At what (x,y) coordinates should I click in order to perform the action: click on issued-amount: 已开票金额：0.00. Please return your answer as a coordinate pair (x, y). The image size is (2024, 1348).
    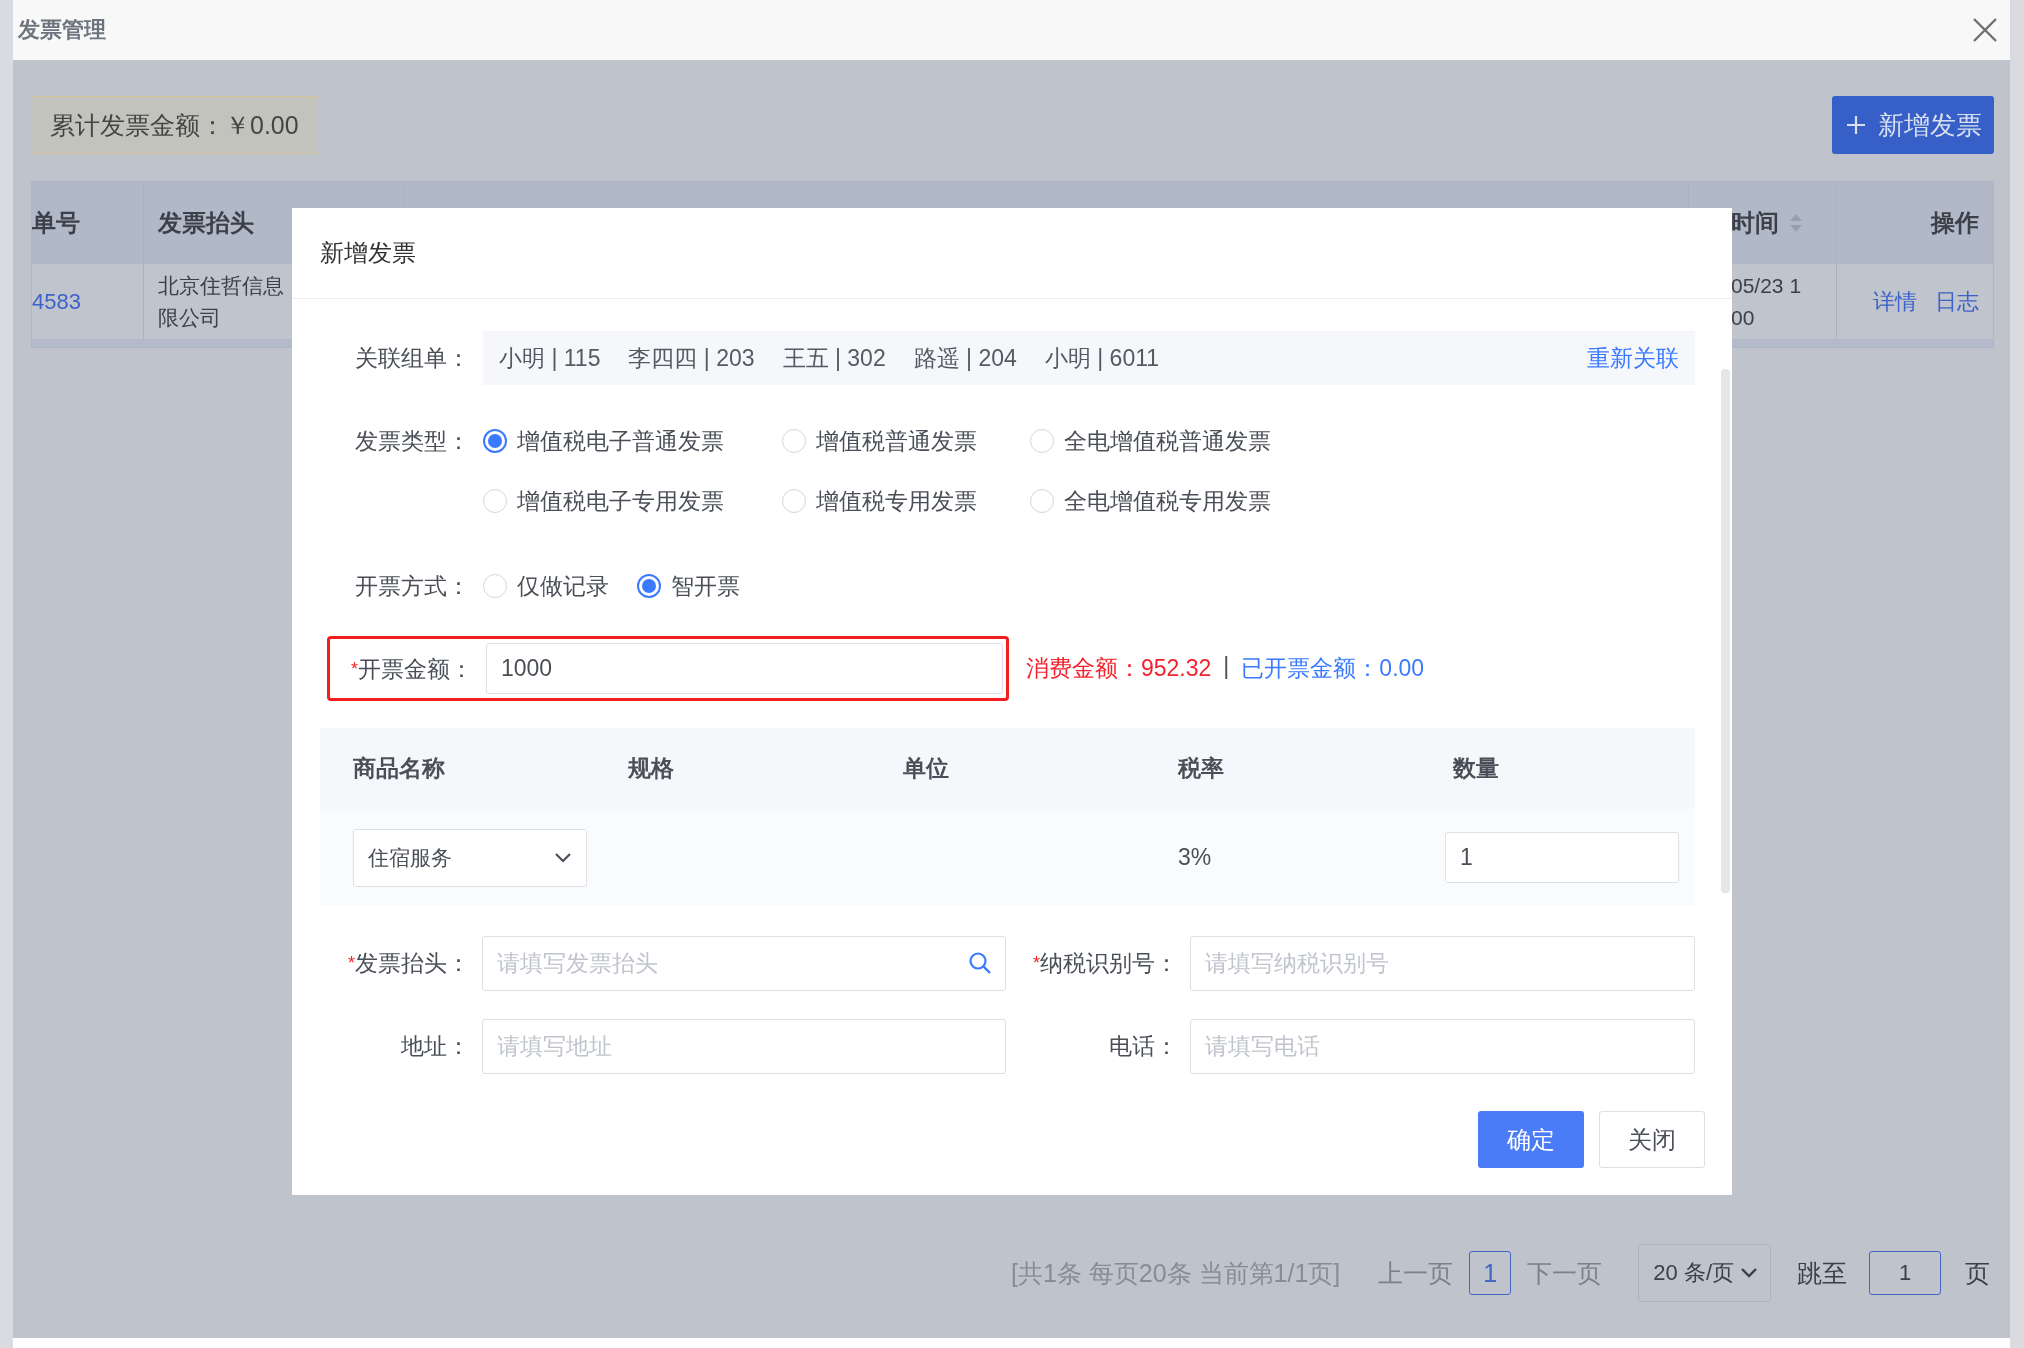
    Looking at the image, I should click on (1333, 668).